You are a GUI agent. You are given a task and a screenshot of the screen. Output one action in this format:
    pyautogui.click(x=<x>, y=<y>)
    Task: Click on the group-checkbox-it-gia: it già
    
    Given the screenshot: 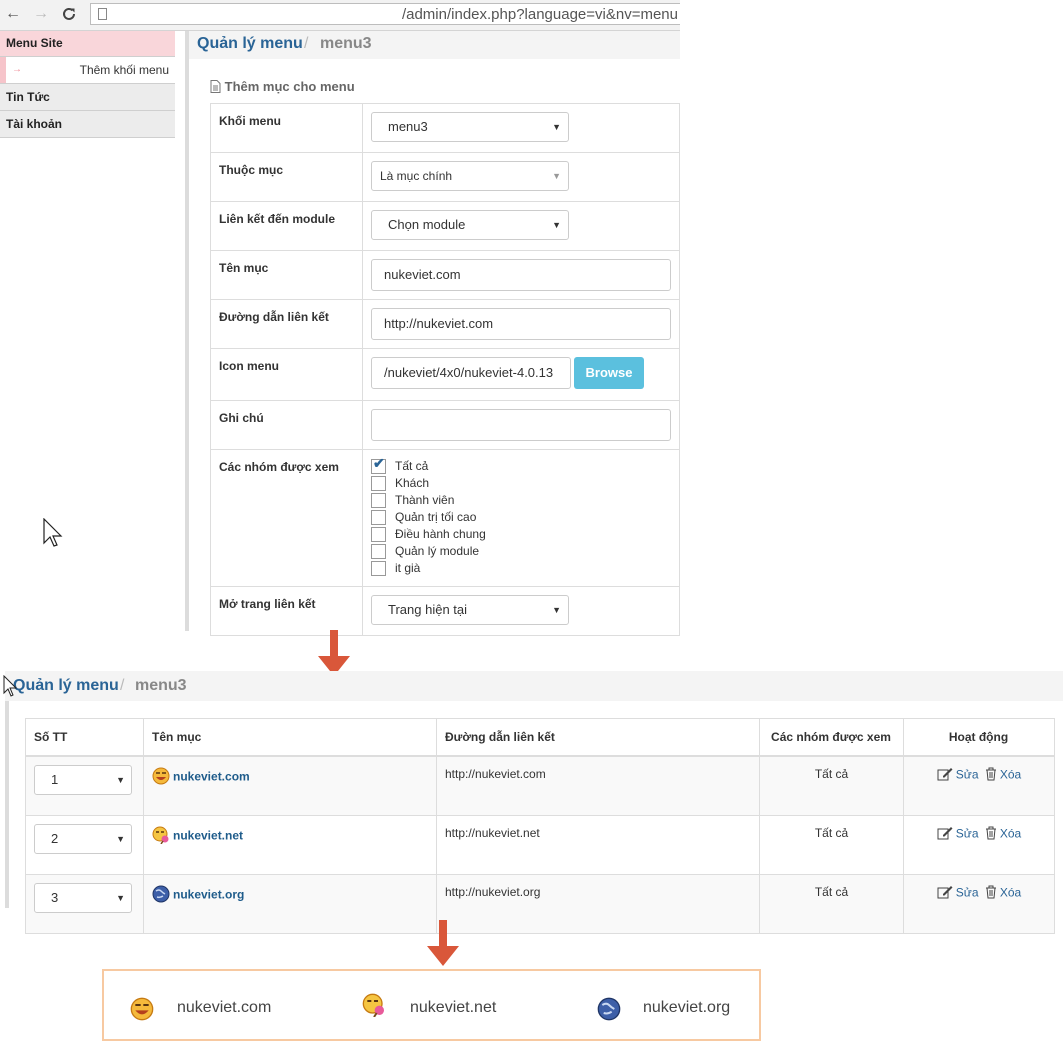 What is the action you would take?
    pyautogui.click(x=521, y=569)
    